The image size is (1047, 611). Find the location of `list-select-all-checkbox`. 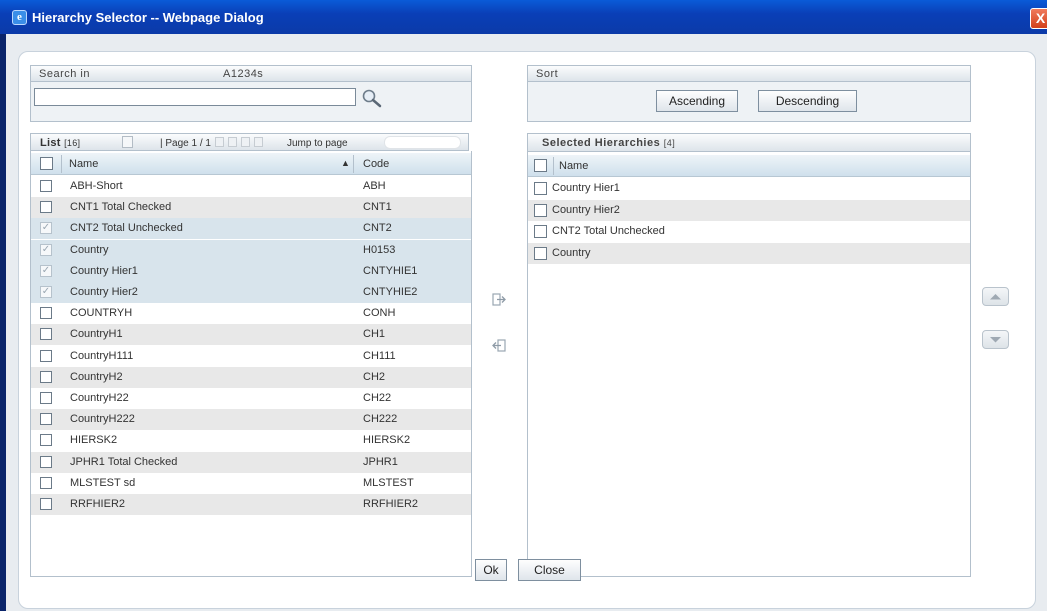

list-select-all-checkbox is located at coordinates (46, 163).